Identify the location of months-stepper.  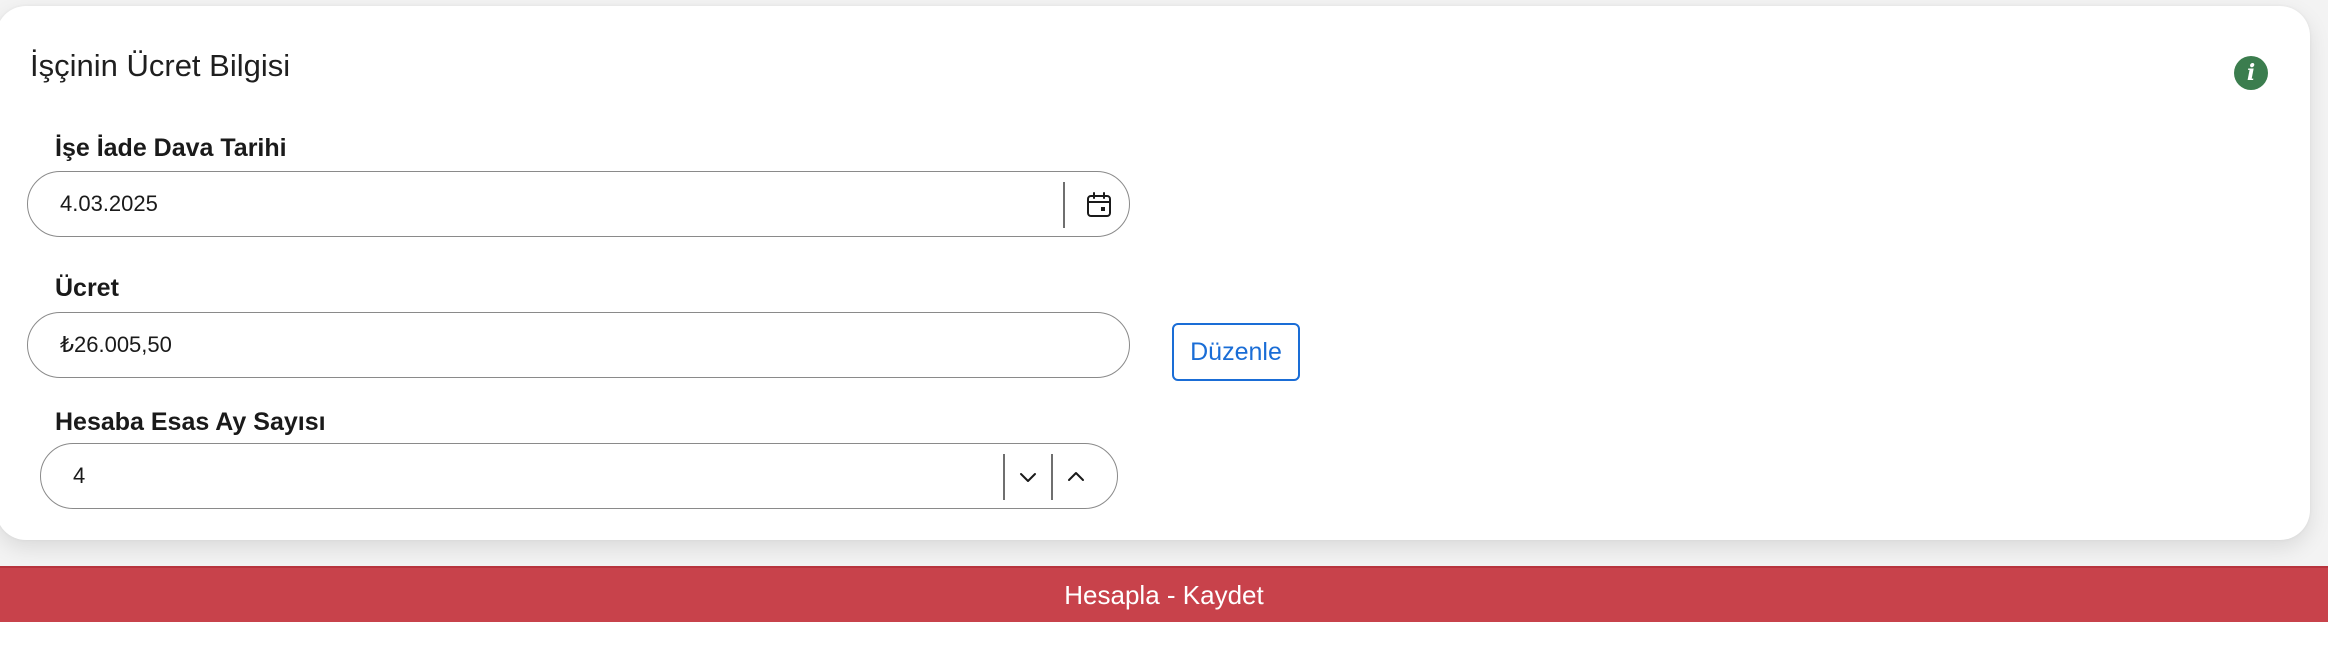
(579, 476).